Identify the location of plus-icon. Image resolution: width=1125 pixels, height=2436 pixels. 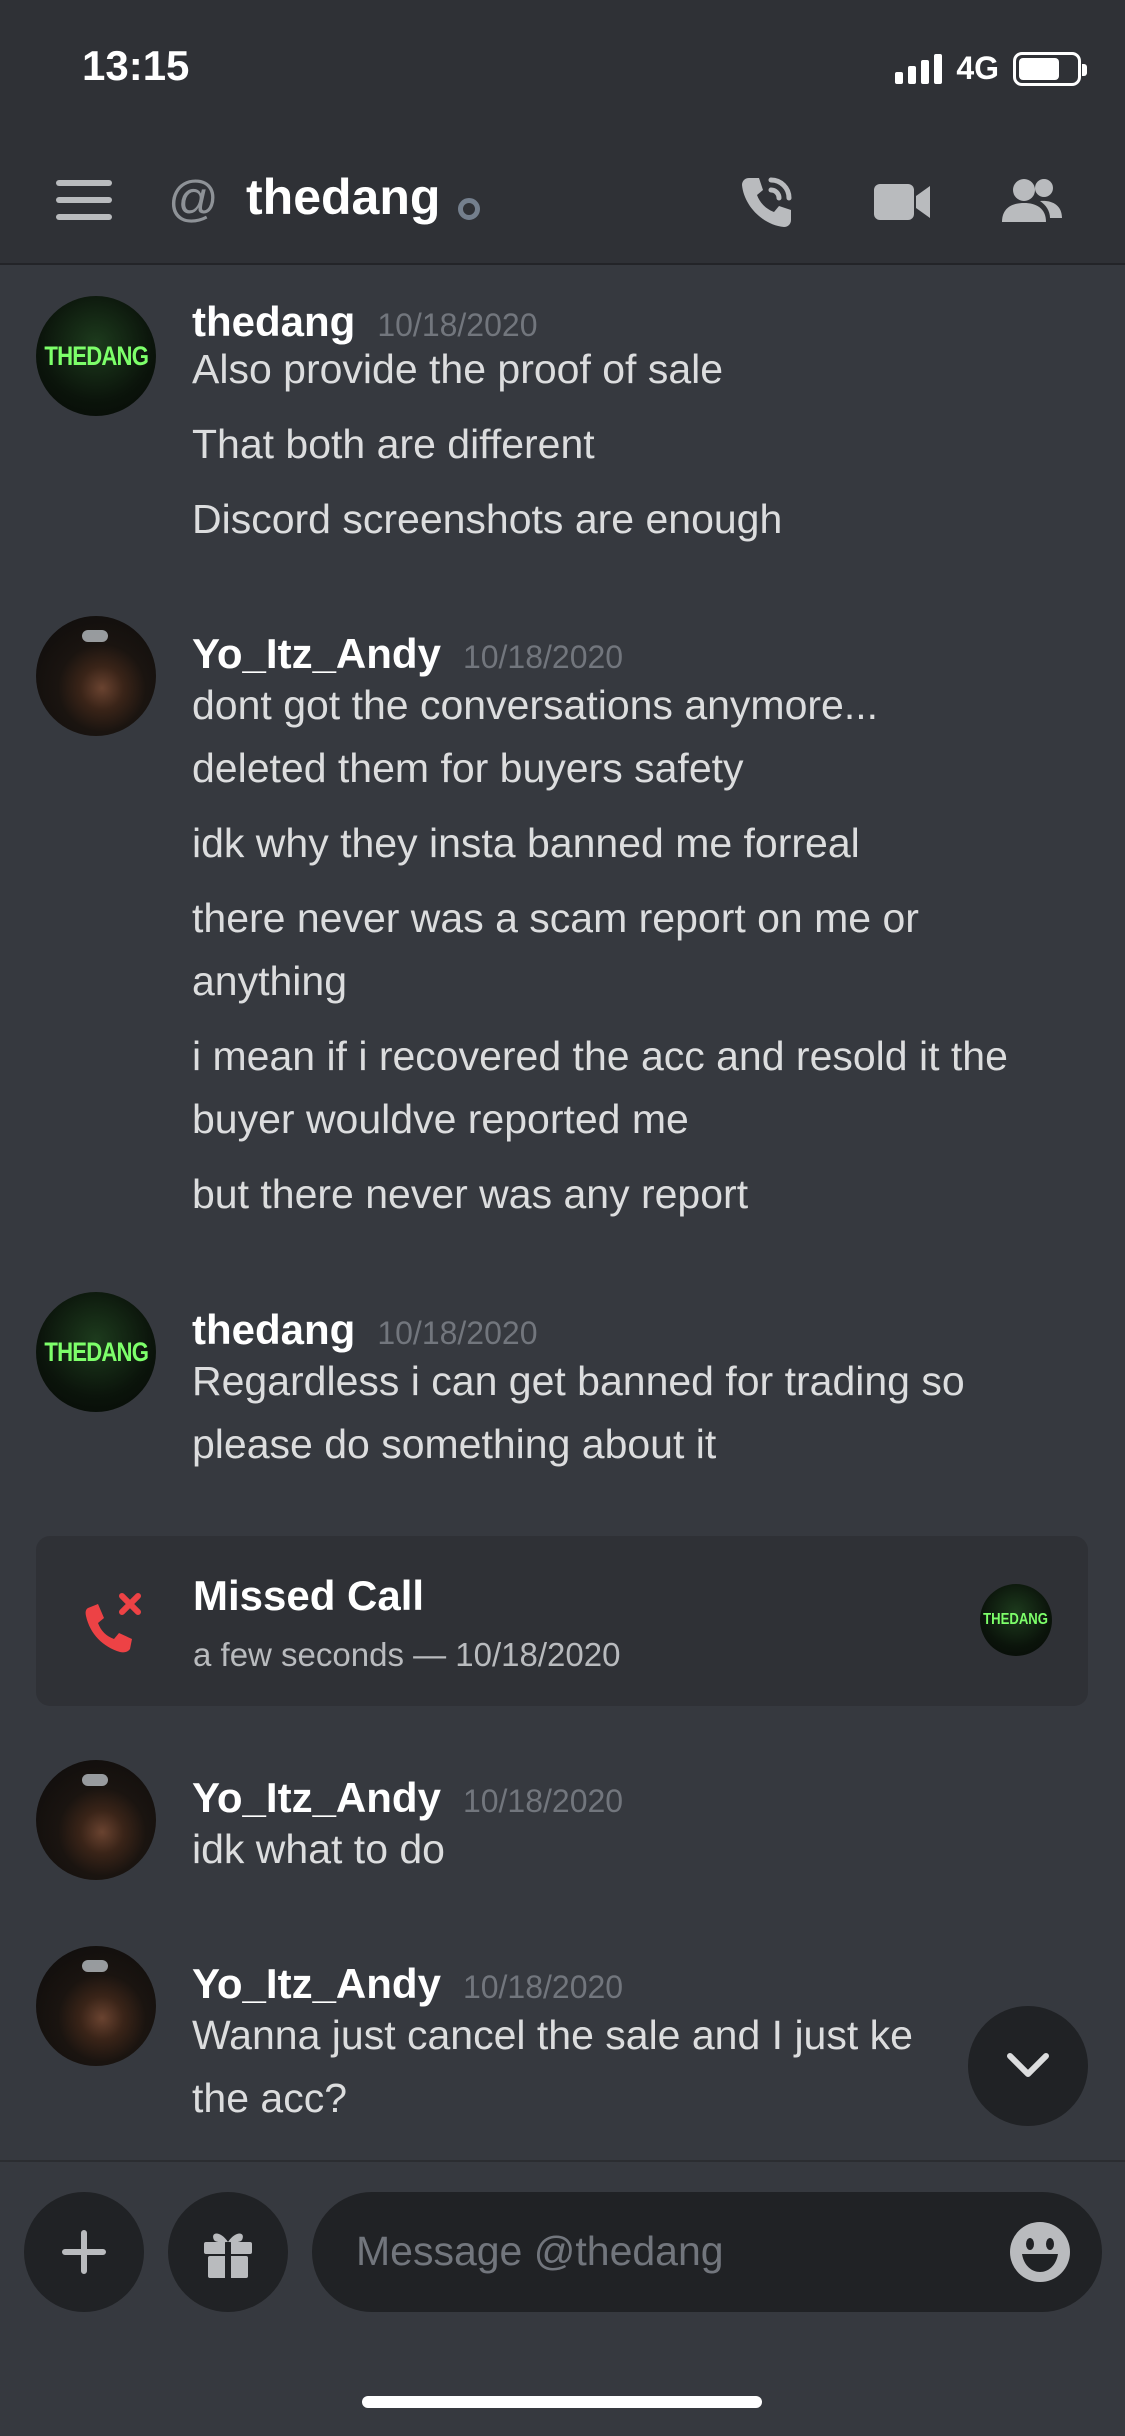
(84, 2252).